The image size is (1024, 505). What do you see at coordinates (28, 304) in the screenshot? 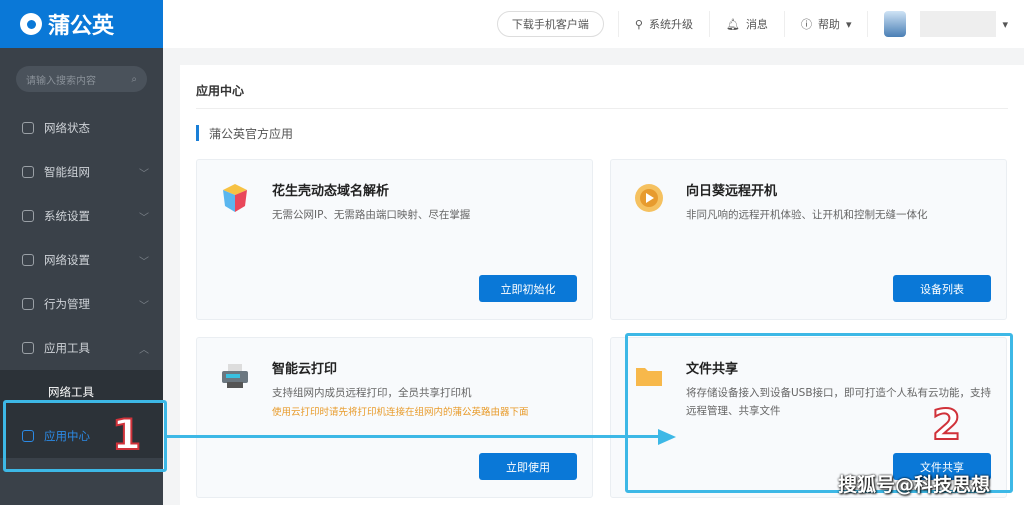
I see `behavior-icon` at bounding box center [28, 304].